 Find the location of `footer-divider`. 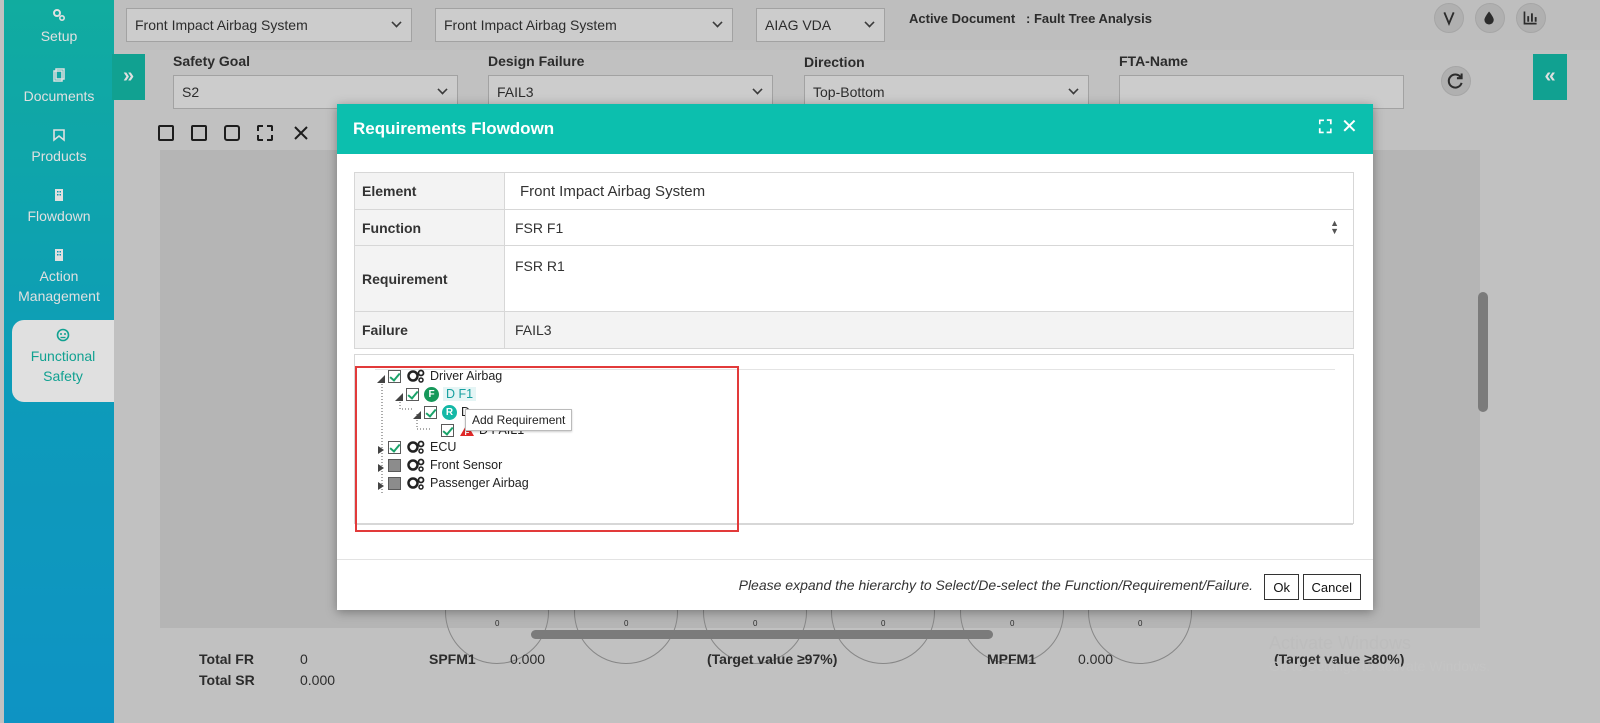

footer-divider is located at coordinates (855, 559).